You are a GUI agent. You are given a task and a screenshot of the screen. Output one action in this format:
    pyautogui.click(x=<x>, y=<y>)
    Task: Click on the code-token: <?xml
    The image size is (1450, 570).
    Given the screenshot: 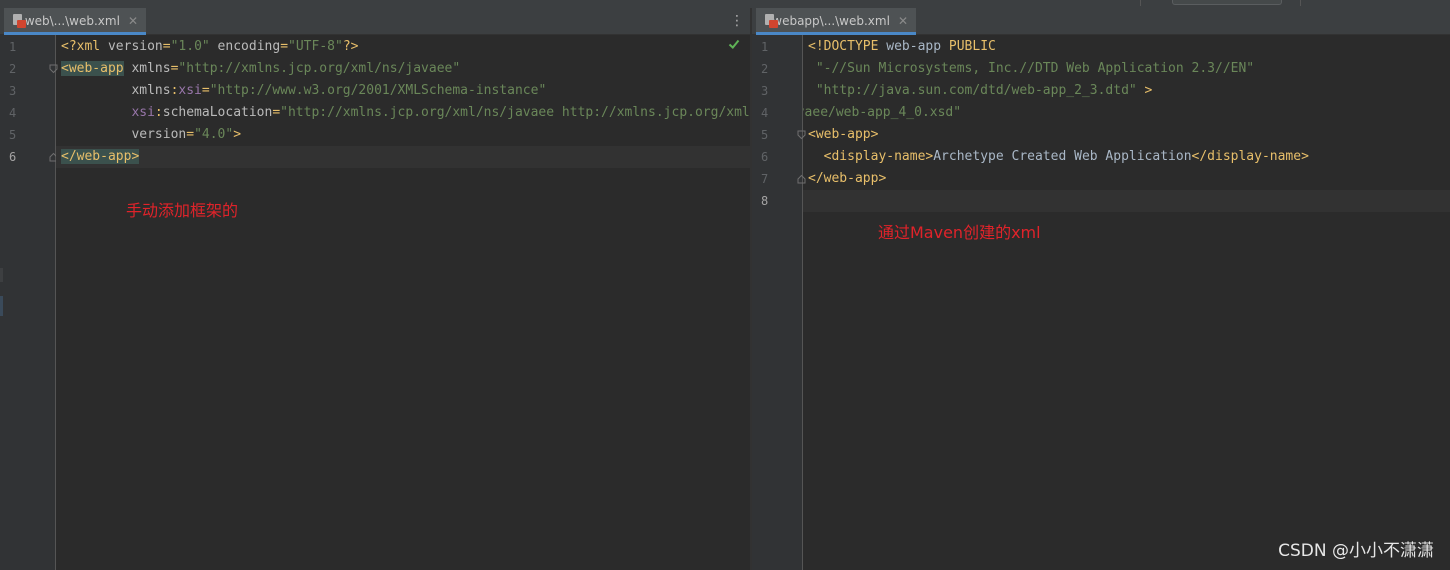 What is the action you would take?
    pyautogui.click(x=84, y=46)
    